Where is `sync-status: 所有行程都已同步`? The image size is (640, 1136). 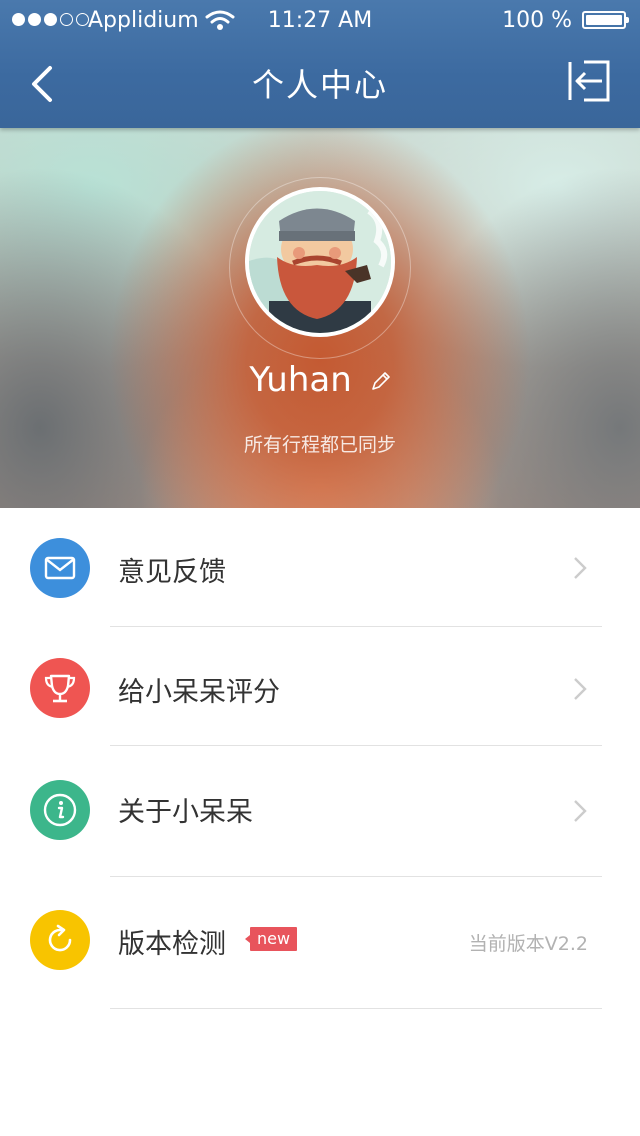
sync-status: 所有行程都已同步 is located at coordinates (319, 445).